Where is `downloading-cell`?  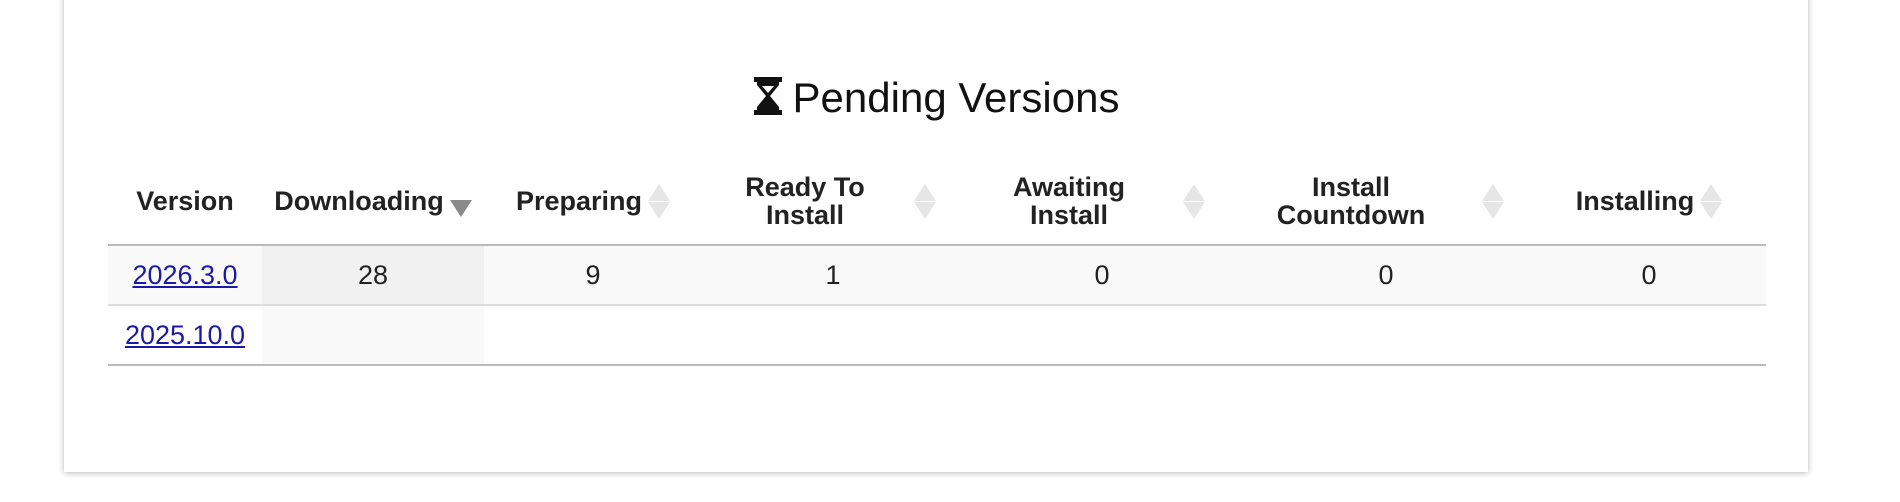
downloading-cell is located at coordinates (373, 335).